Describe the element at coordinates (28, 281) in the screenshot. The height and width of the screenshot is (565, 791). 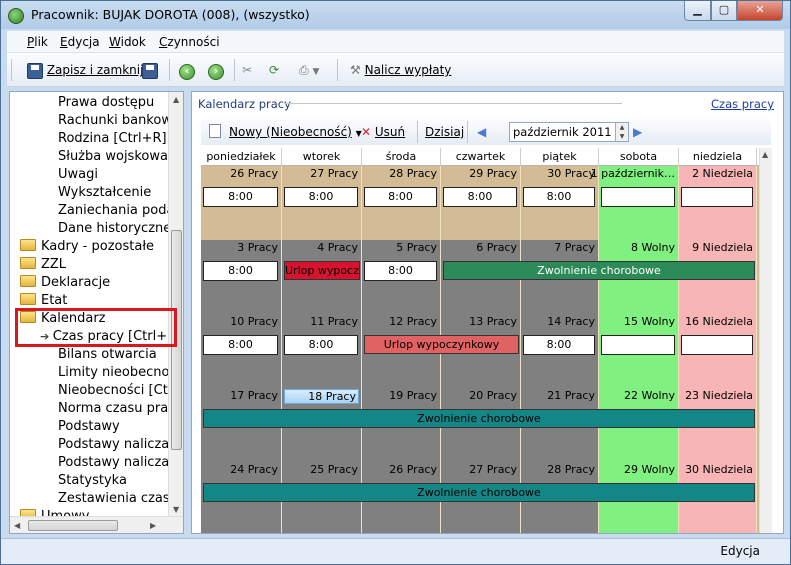
I see `folder-icon` at that location.